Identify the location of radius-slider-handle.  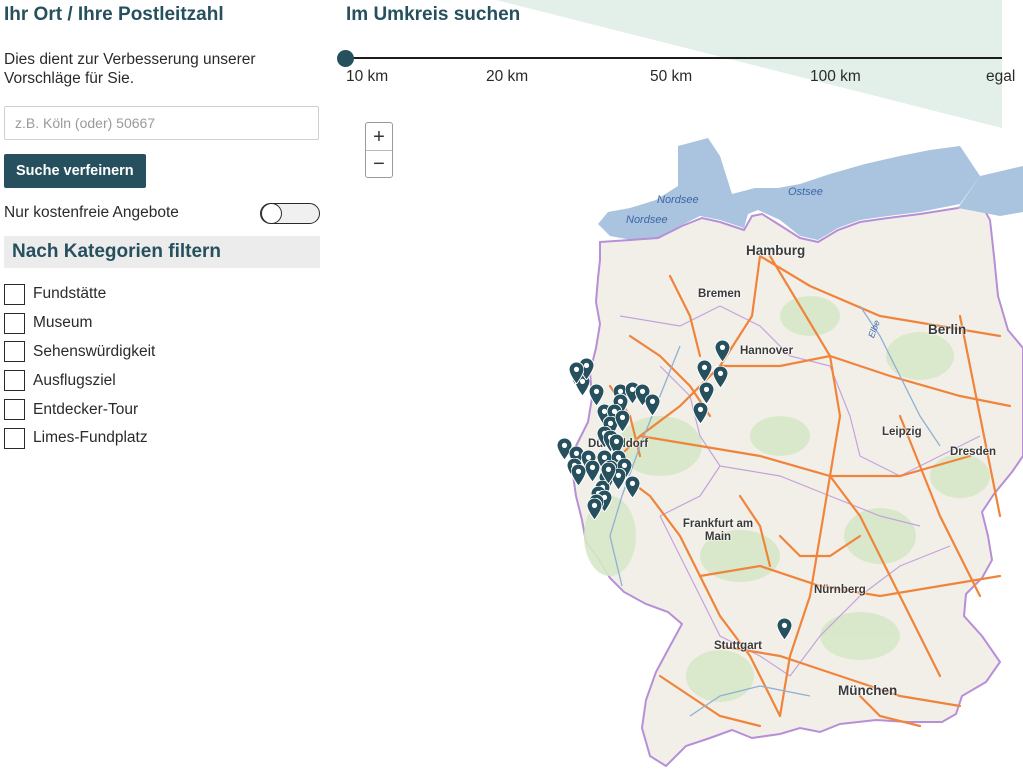
(345, 58).